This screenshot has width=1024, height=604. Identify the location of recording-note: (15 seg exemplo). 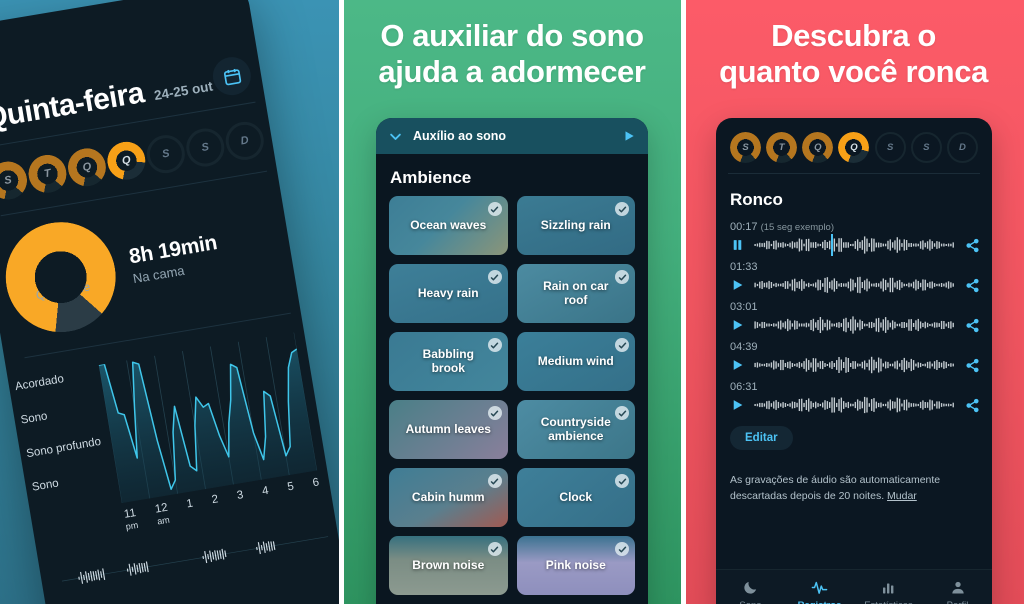
(797, 227).